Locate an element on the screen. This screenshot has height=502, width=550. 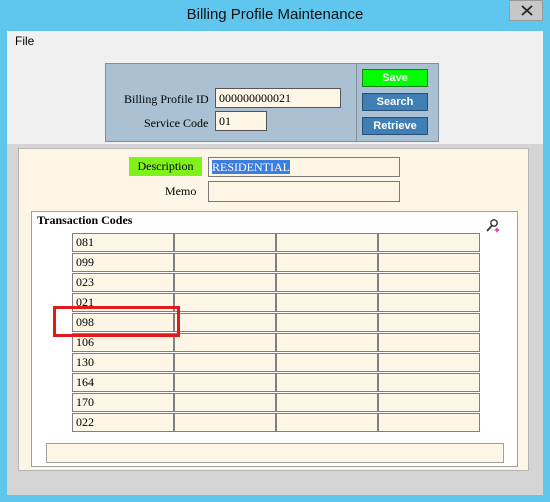
service-code-label: Service Code is located at coordinates (176, 123).